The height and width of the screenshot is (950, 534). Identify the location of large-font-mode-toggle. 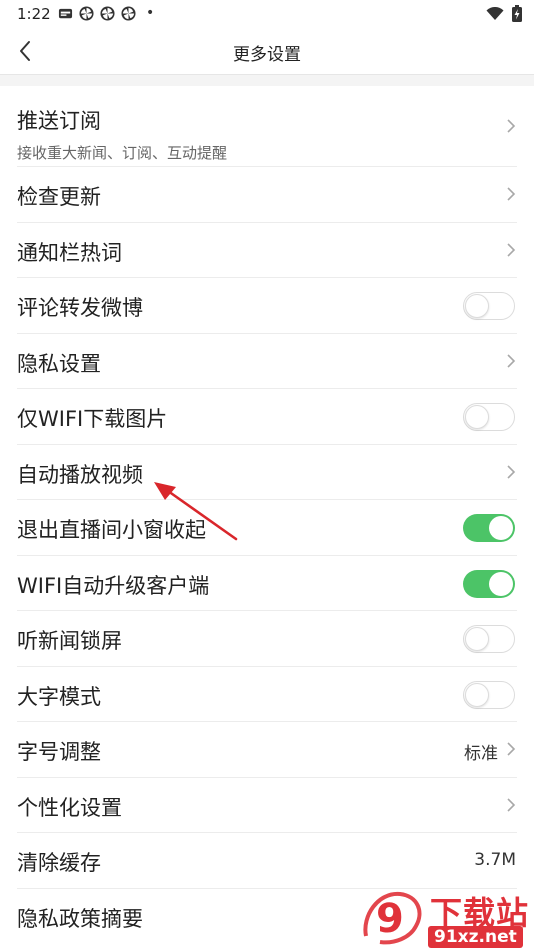
(489, 694).